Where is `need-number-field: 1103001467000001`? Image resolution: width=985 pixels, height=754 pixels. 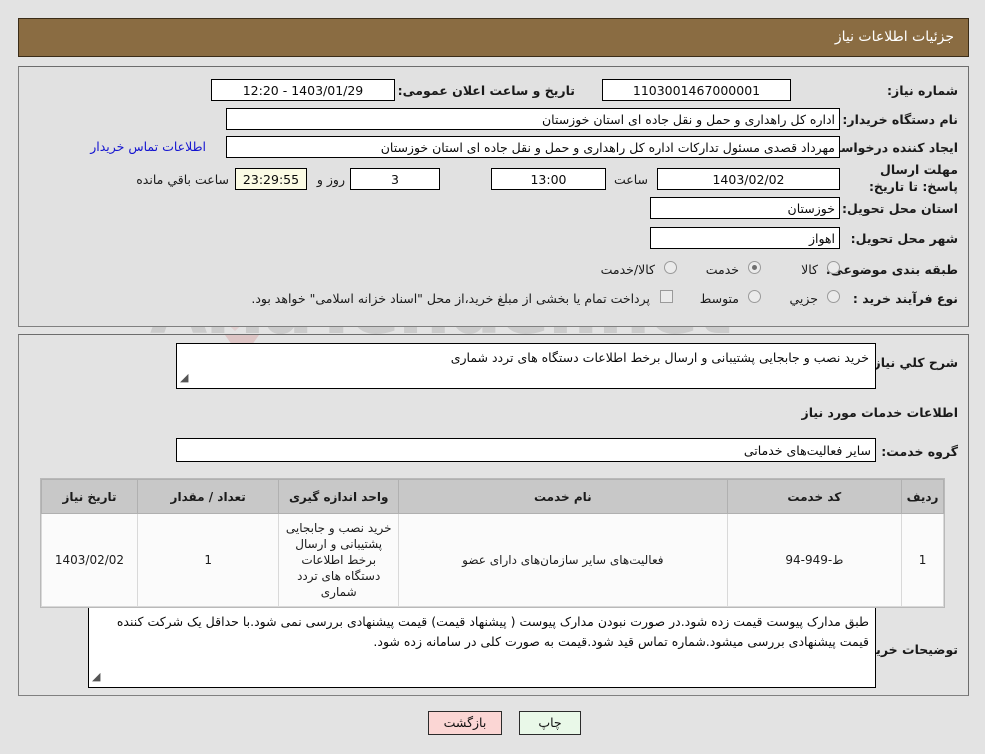 need-number-field: 1103001467000001 is located at coordinates (696, 90).